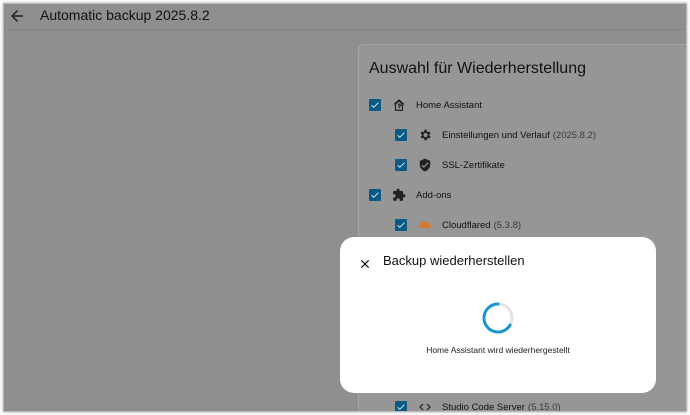 The height and width of the screenshot is (415, 690). I want to click on arrow-left-icon, so click(17, 16).